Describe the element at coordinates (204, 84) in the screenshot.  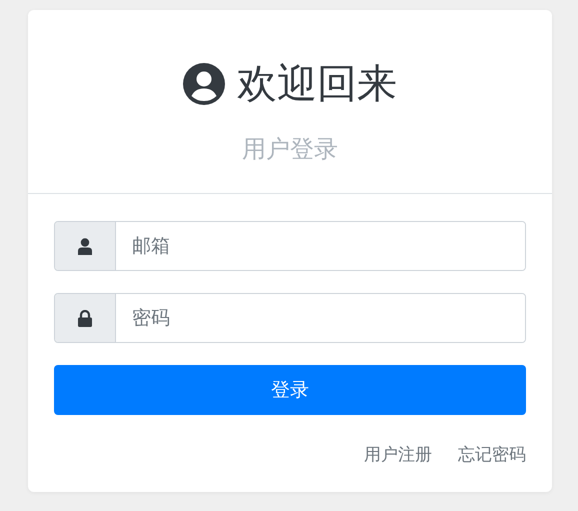
I see `user-avatar-icon` at that location.